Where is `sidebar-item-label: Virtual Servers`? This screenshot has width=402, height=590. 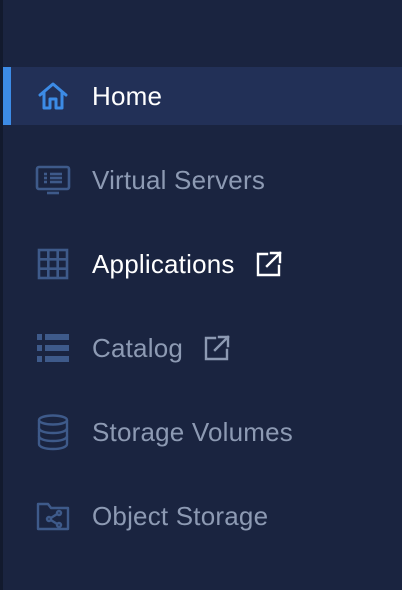 sidebar-item-label: Virtual Servers is located at coordinates (179, 179).